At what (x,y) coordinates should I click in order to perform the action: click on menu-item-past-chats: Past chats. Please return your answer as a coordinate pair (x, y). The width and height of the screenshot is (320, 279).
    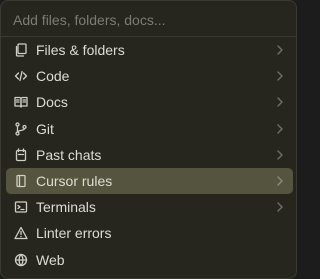
    Looking at the image, I should click on (149, 155).